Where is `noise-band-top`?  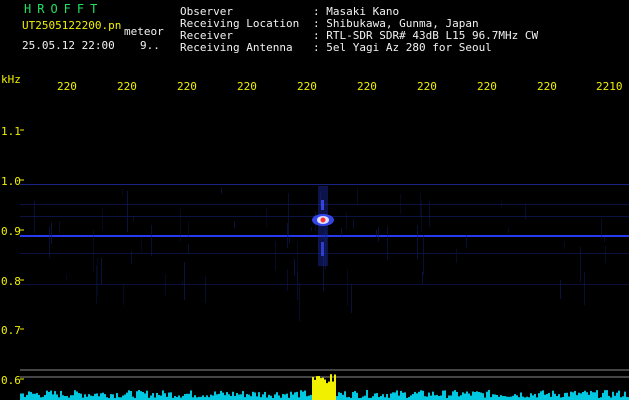
noise-band-top is located at coordinates (324, 184).